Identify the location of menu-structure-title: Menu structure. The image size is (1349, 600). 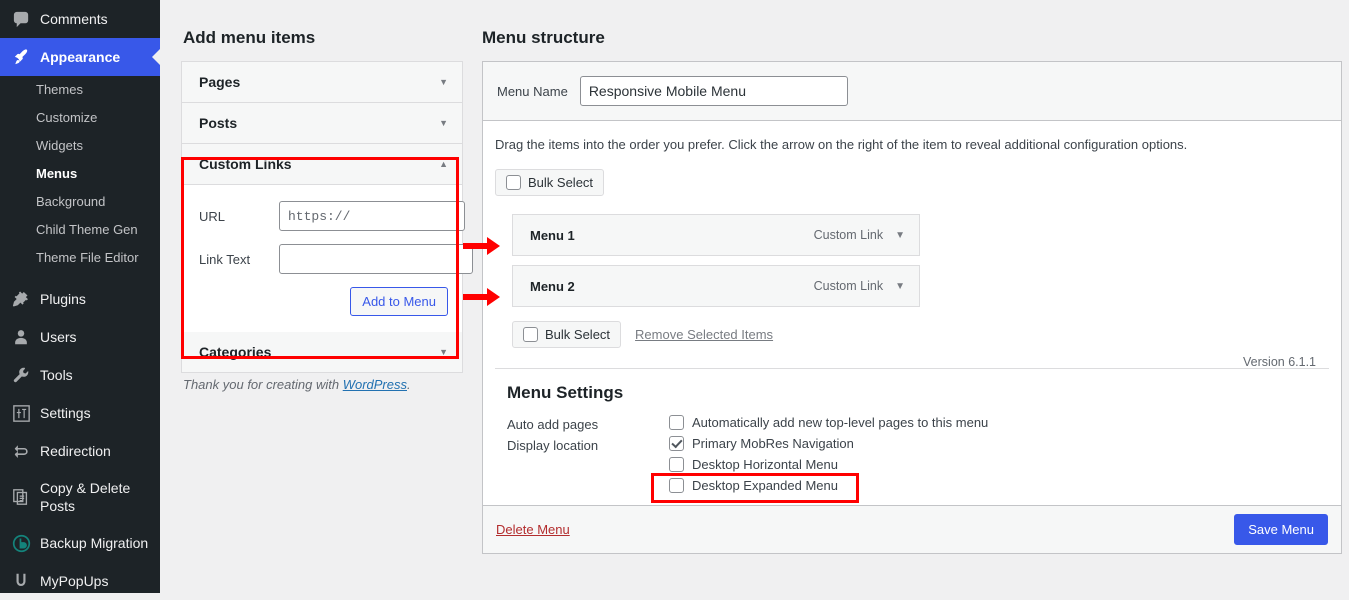
(543, 37).